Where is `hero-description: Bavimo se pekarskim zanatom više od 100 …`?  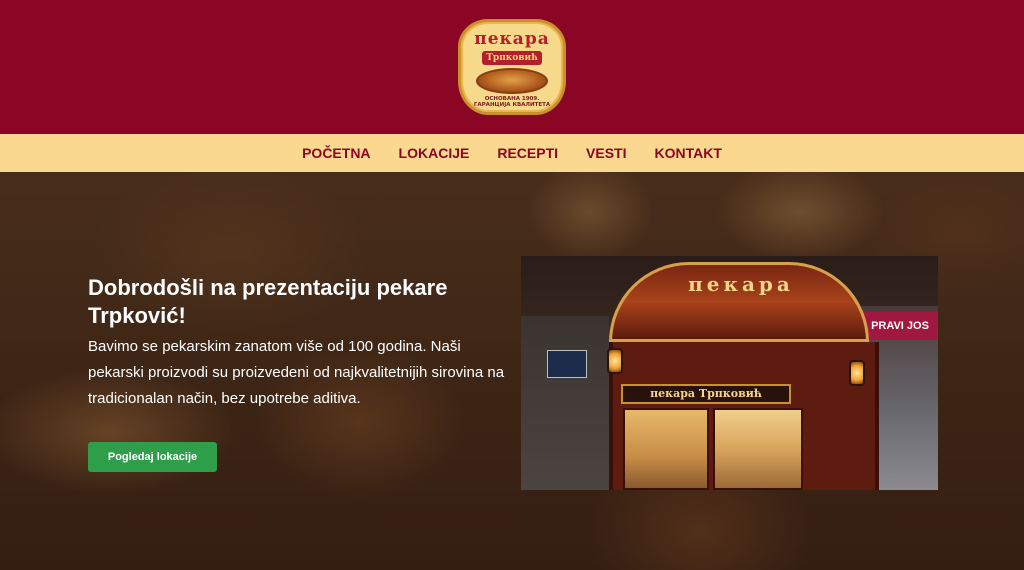 hero-description: Bavimo se pekarskim zanatom više od 100 … is located at coordinates (296, 372).